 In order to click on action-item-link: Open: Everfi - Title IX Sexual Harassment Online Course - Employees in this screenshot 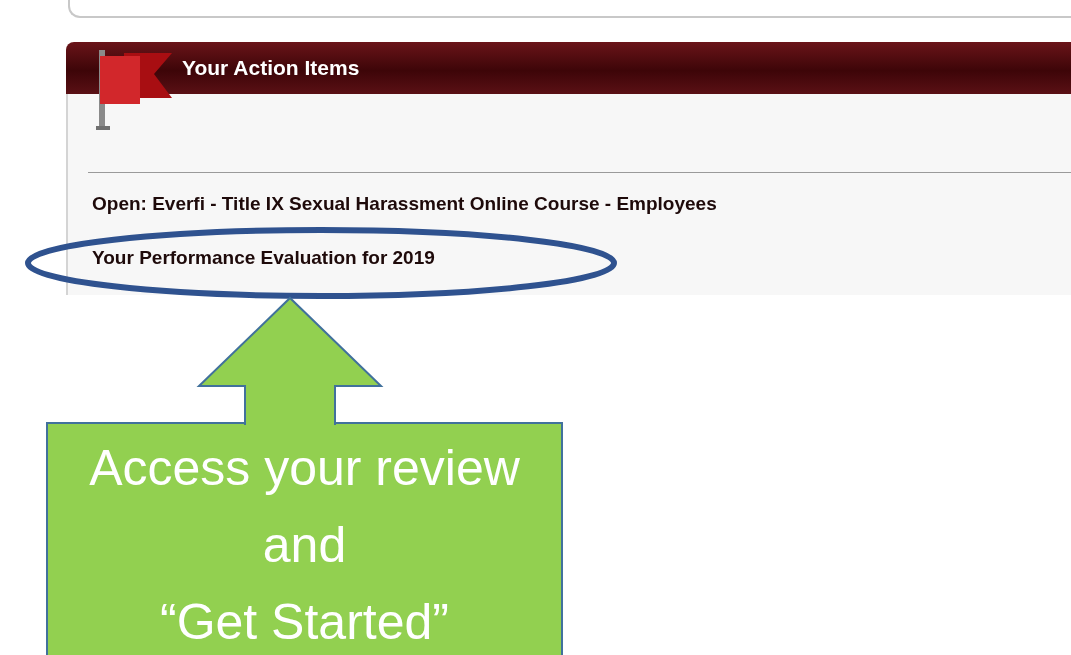, I will do `click(404, 203)`.